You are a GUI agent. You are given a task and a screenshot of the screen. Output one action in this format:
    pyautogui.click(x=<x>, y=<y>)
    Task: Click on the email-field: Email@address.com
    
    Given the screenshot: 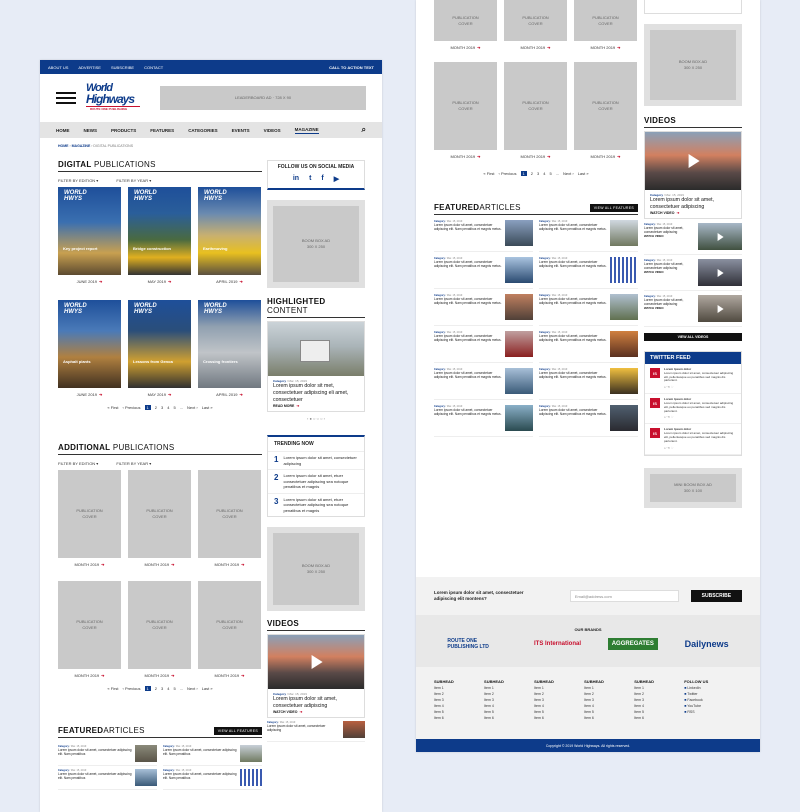 What is the action you would take?
    pyautogui.click(x=624, y=596)
    